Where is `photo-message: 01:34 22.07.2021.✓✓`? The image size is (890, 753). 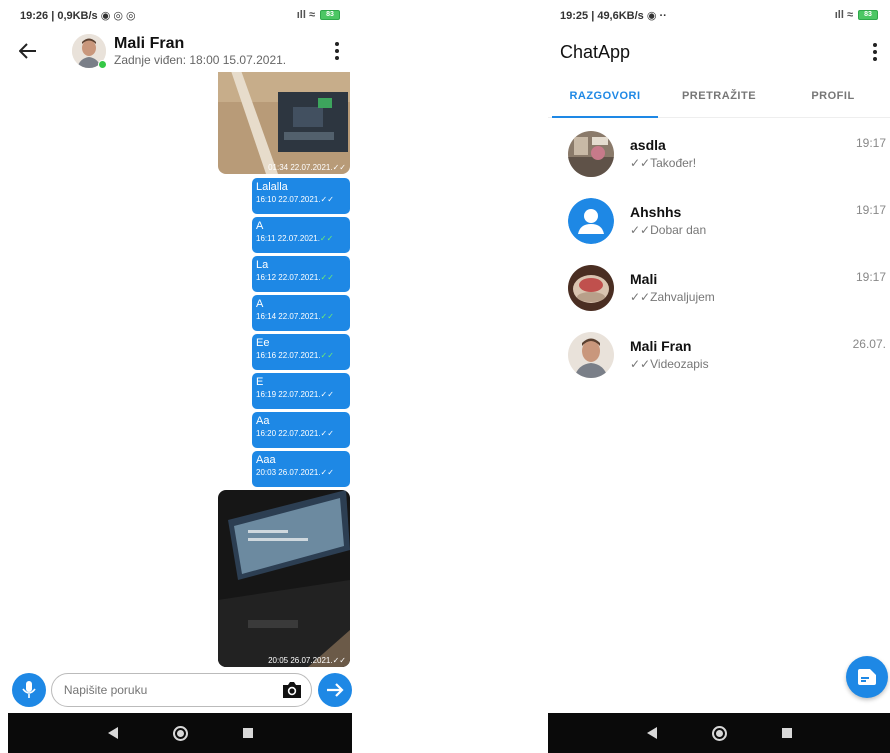 photo-message: 01:34 22.07.2021.✓✓ is located at coordinates (284, 123).